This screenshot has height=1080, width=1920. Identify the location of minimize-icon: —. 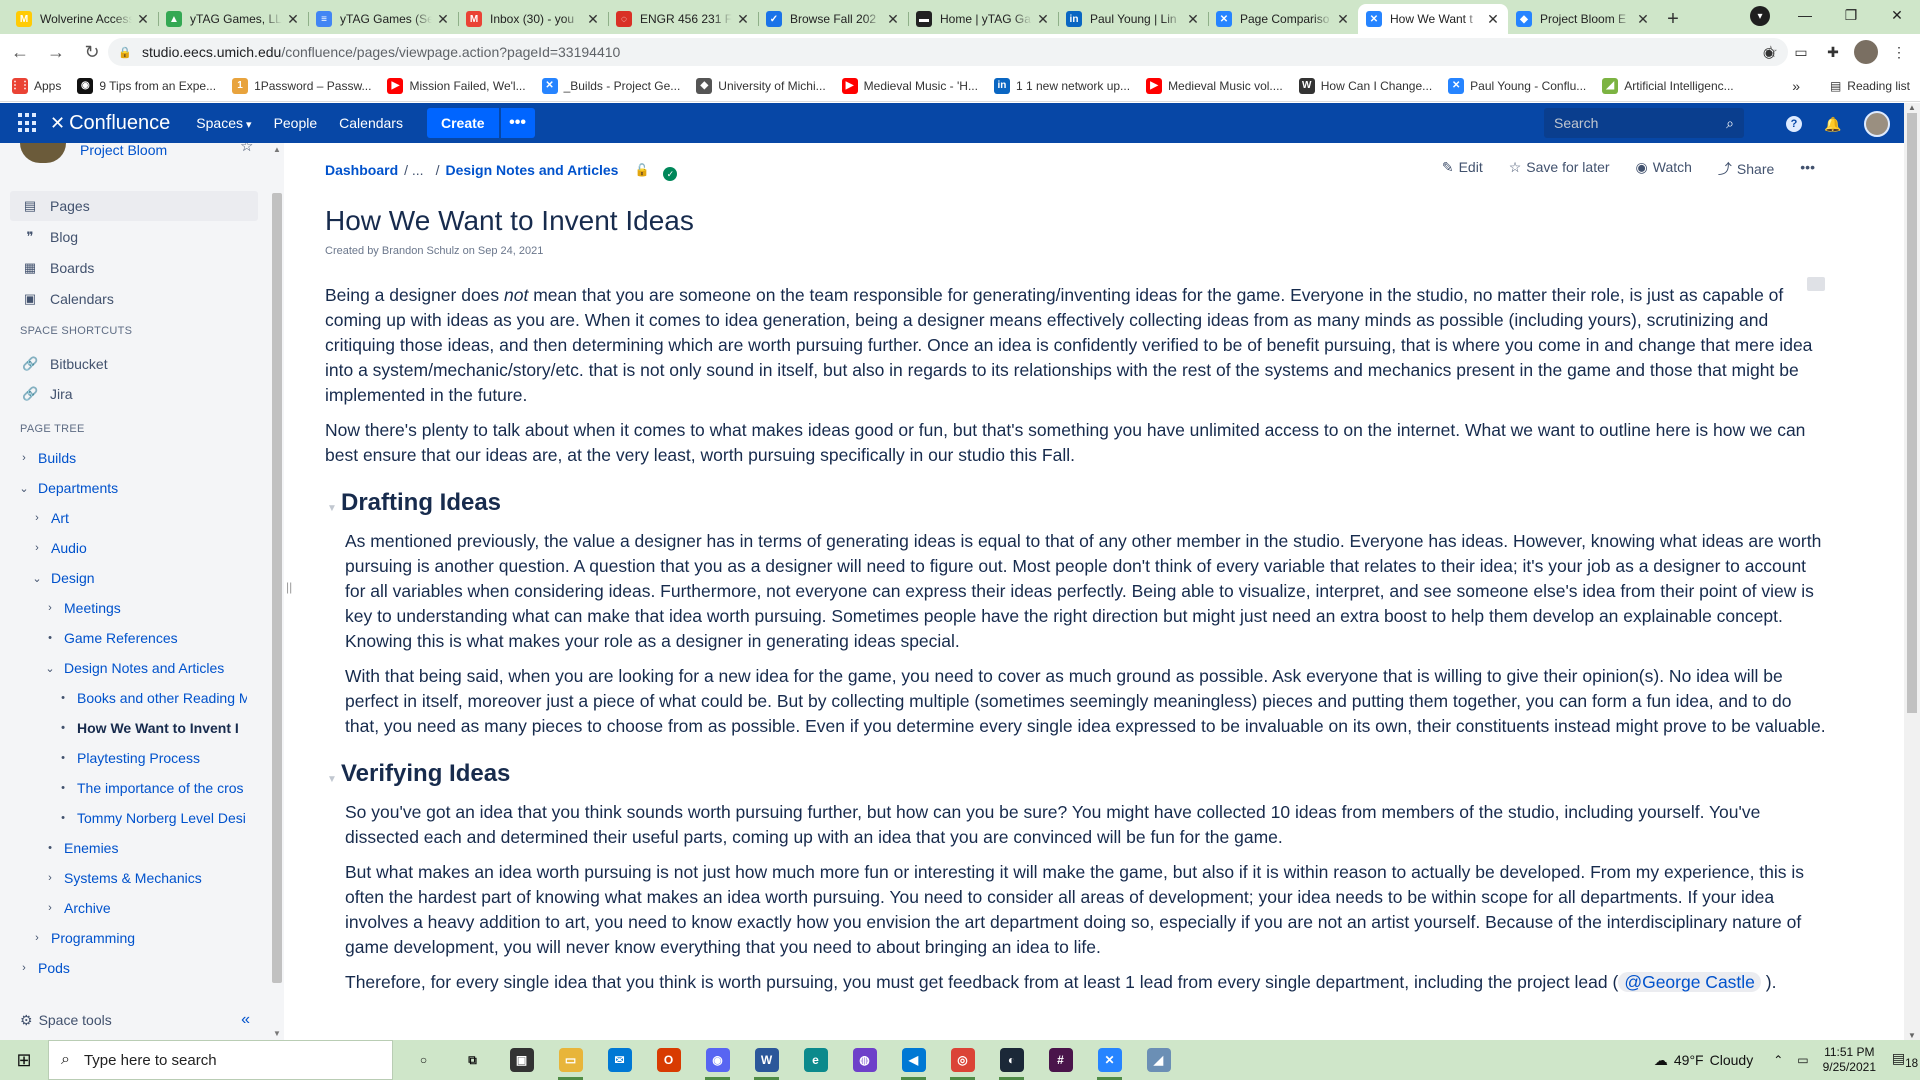
(1805, 15).